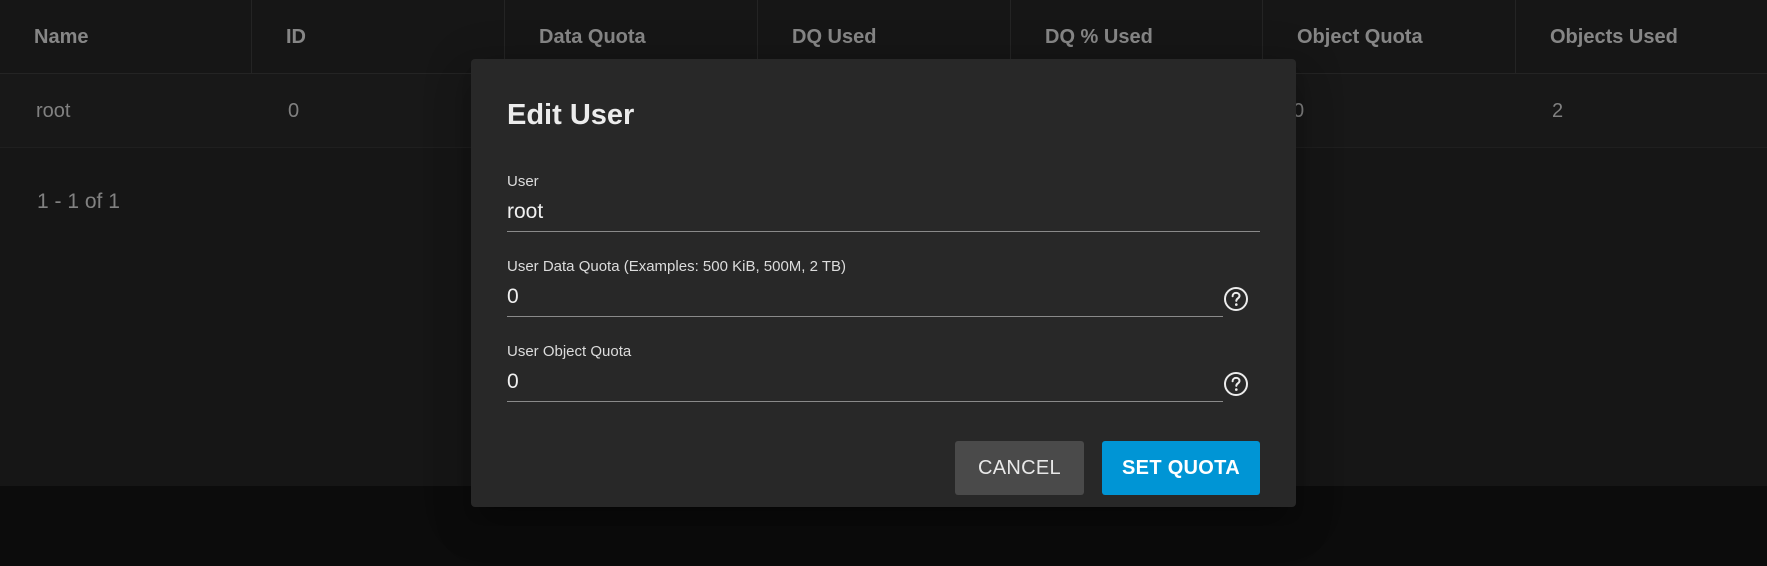 This screenshot has width=1767, height=566. I want to click on user-field-label: User, so click(523, 181).